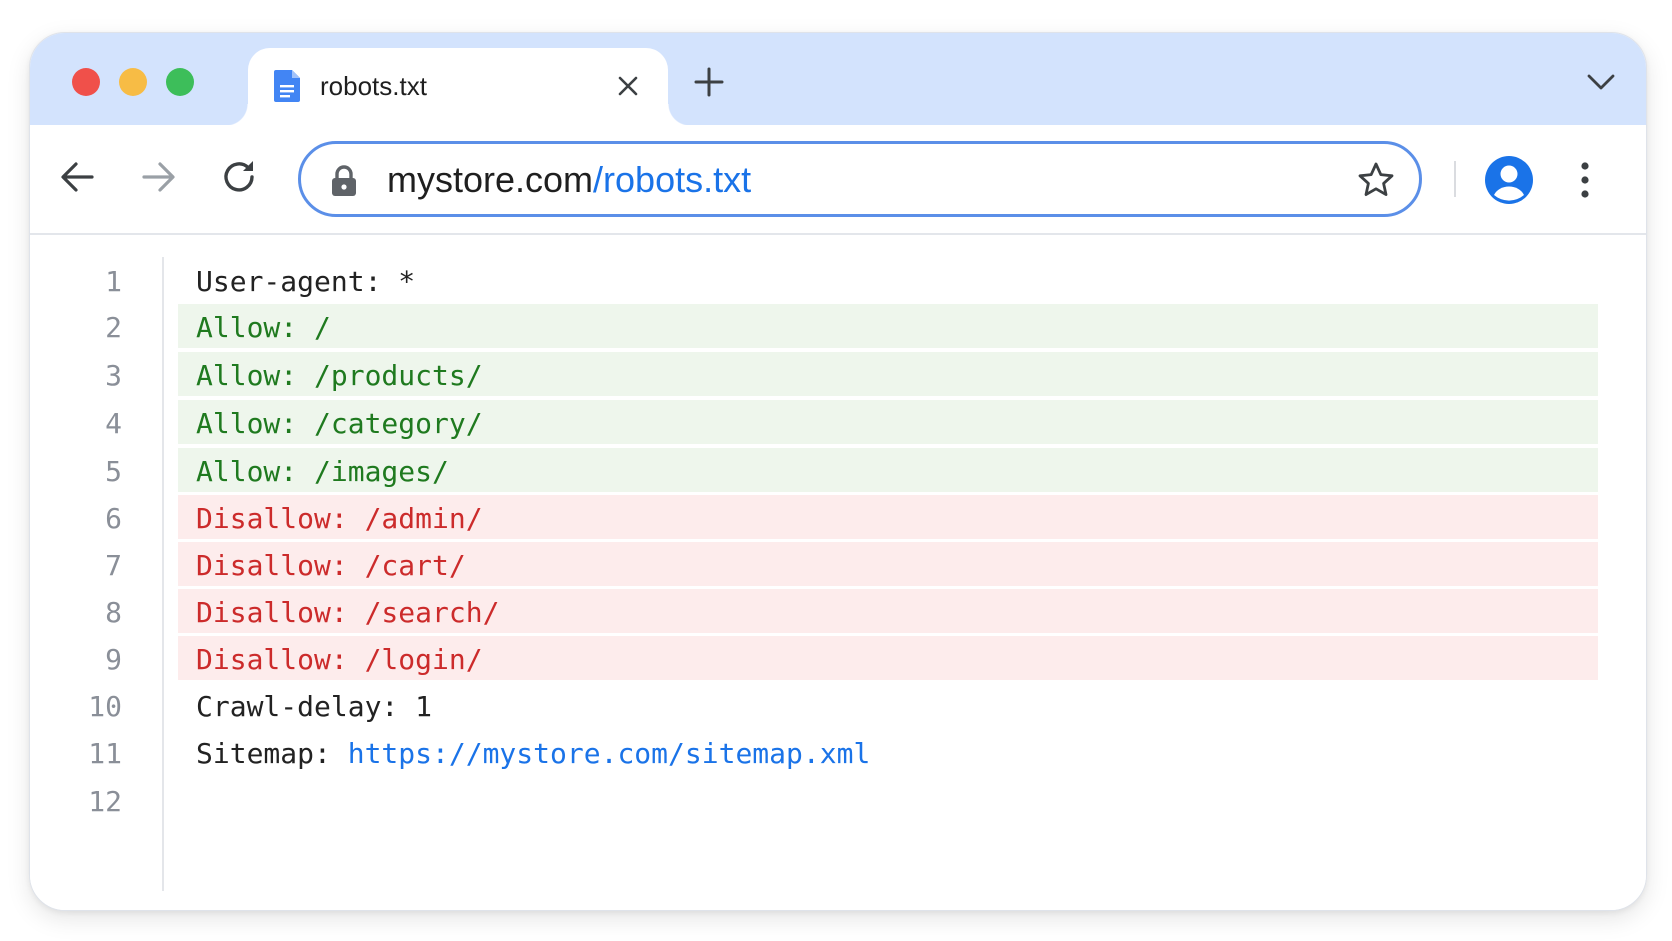 The image size is (1672, 941). What do you see at coordinates (331, 565) in the screenshot?
I see `line-text: Disallow: /cart/` at bounding box center [331, 565].